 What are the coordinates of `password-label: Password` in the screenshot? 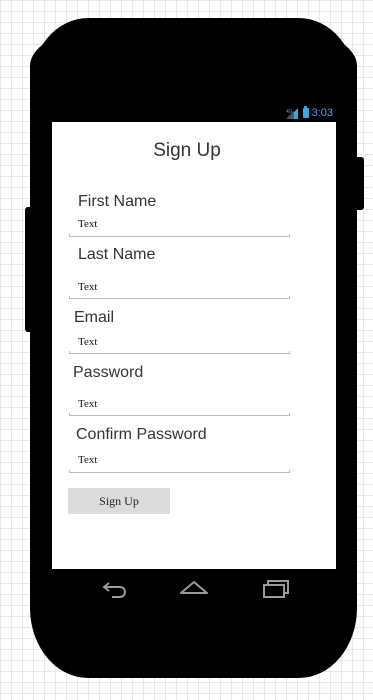 It's located at (108, 372).